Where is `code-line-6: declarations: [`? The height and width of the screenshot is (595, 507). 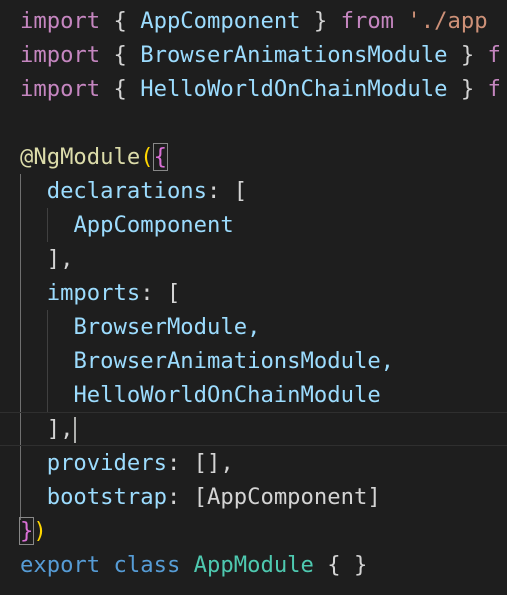 code-line-6: declarations: [ is located at coordinates (253, 191).